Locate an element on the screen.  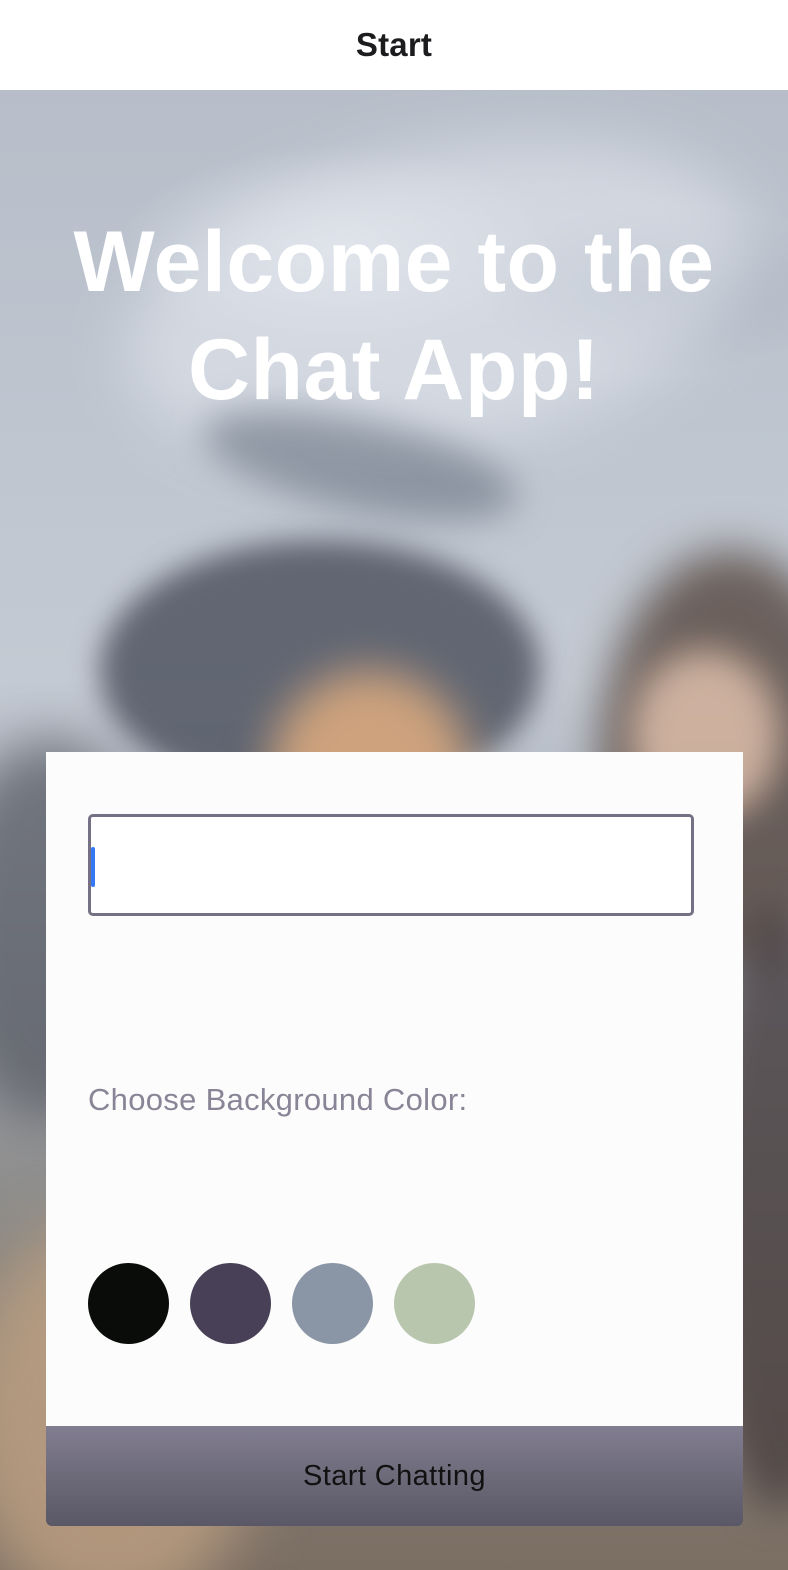
color-swatches is located at coordinates (281, 1303).